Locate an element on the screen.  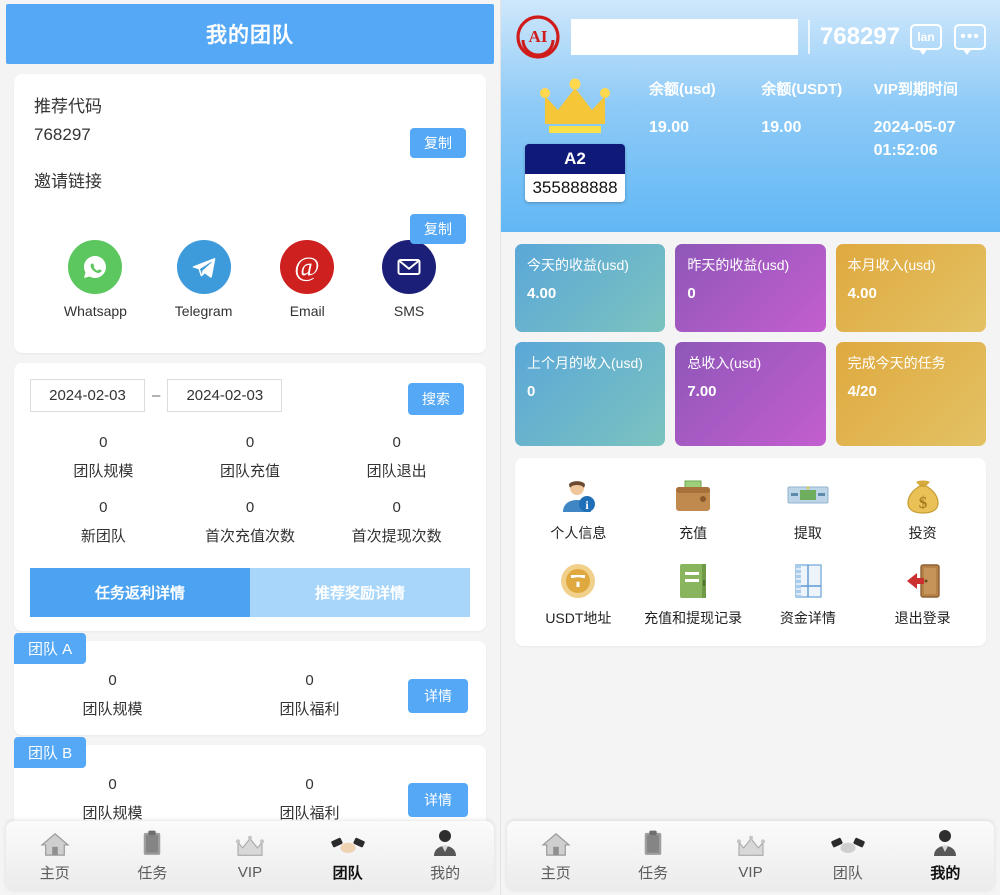
share-whatsapp-label: Whatsapp is located at coordinates (95, 311).